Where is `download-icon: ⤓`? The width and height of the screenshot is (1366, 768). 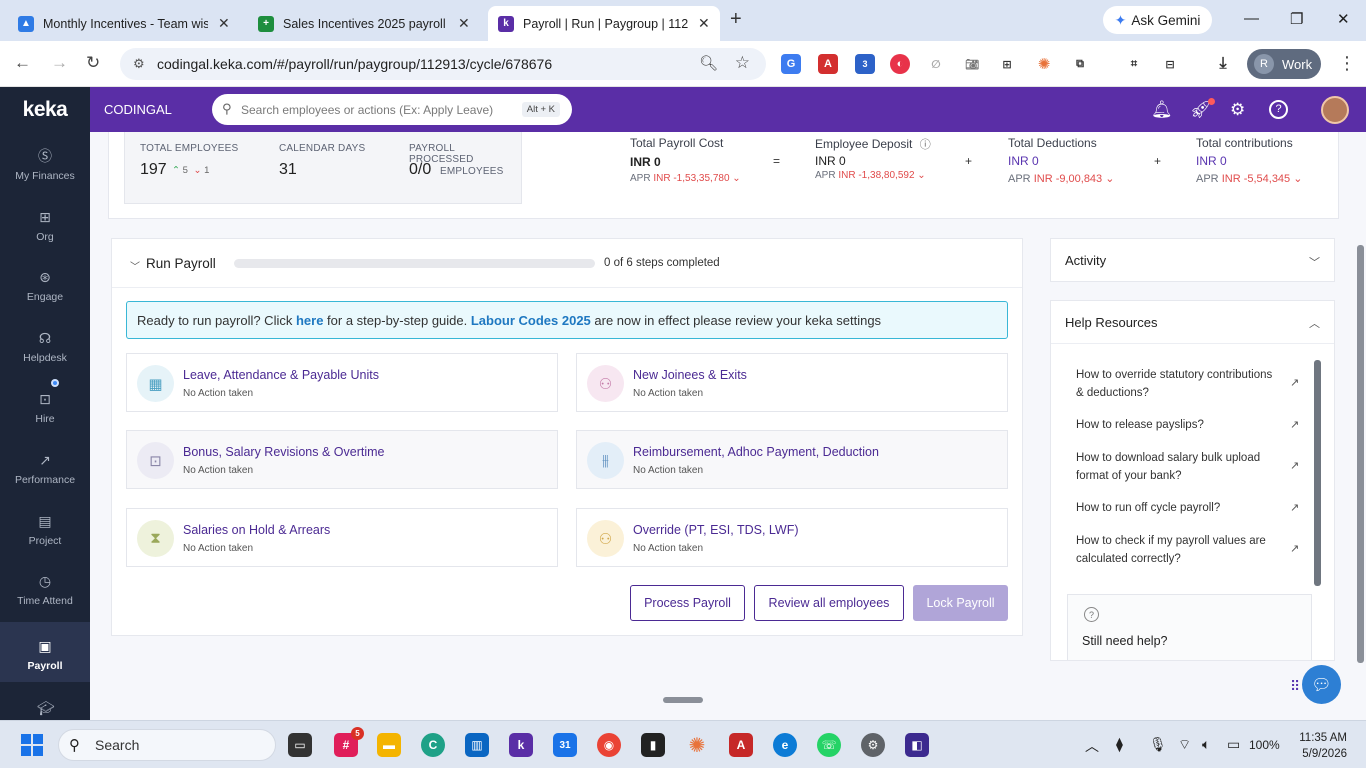
download-icon: ⤓ is located at coordinates (1223, 64).